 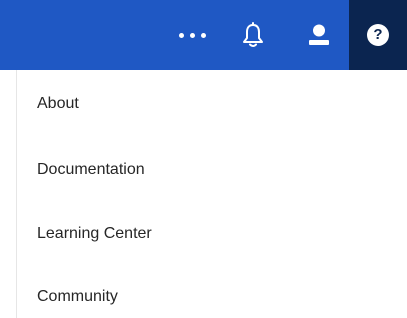 What do you see at coordinates (77, 297) in the screenshot?
I see `menu-item-community: Community` at bounding box center [77, 297].